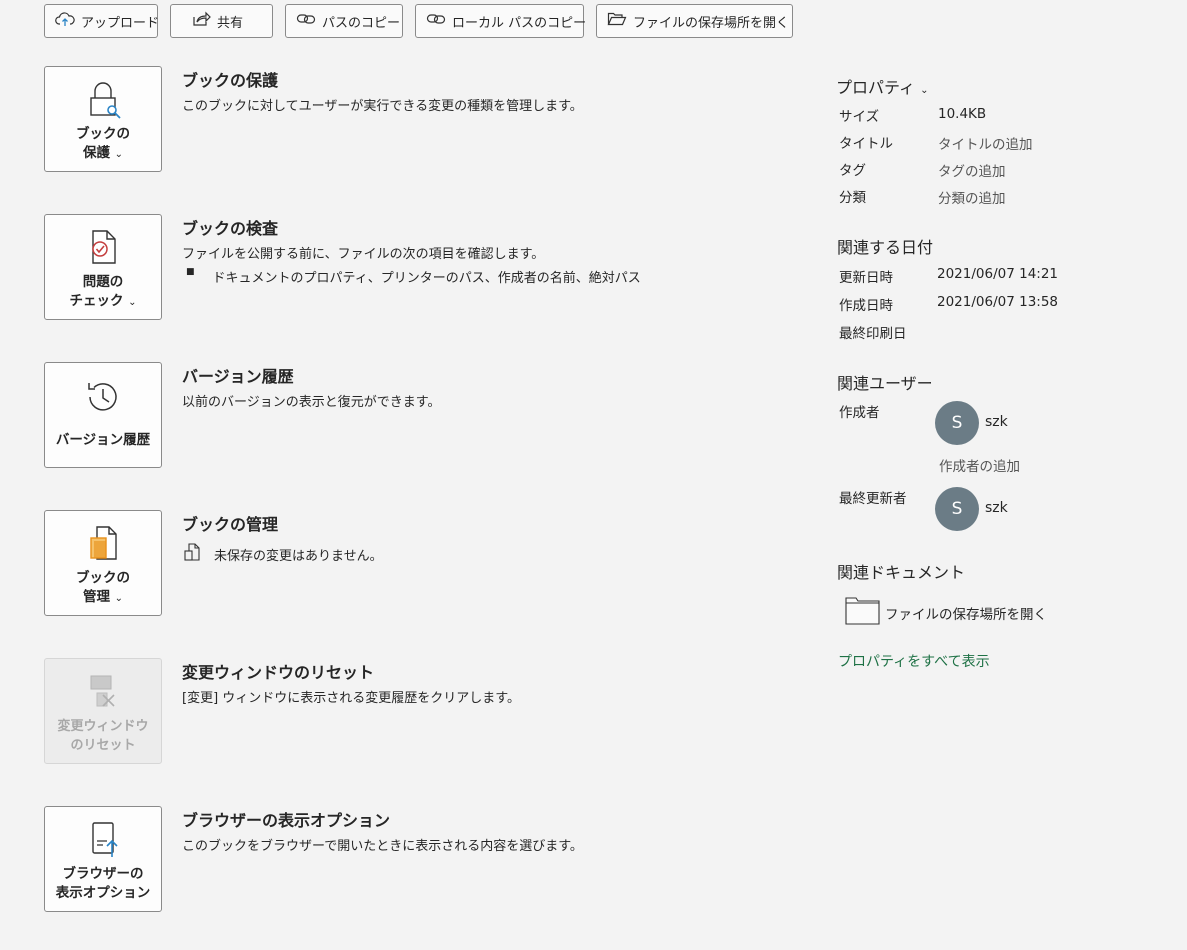  Describe the element at coordinates (998, 274) in the screenshot. I see `modified-value: 2021/06/07 14:21` at that location.